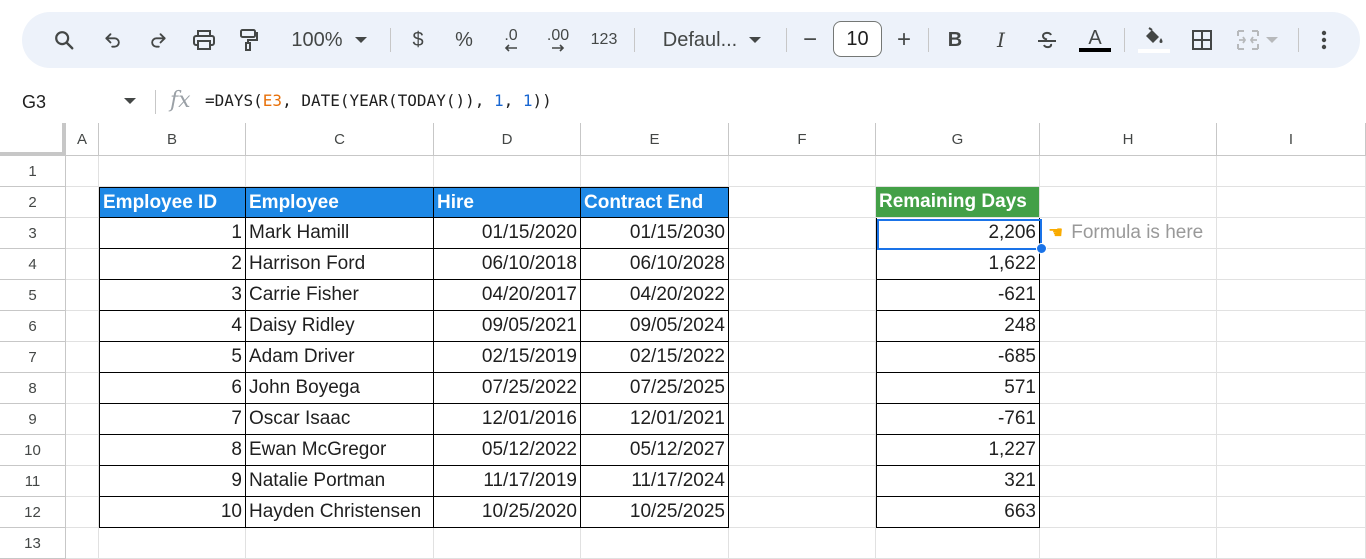 The width and height of the screenshot is (1366, 559). Describe the element at coordinates (172, 264) in the screenshot. I see `table-cell: 2` at that location.